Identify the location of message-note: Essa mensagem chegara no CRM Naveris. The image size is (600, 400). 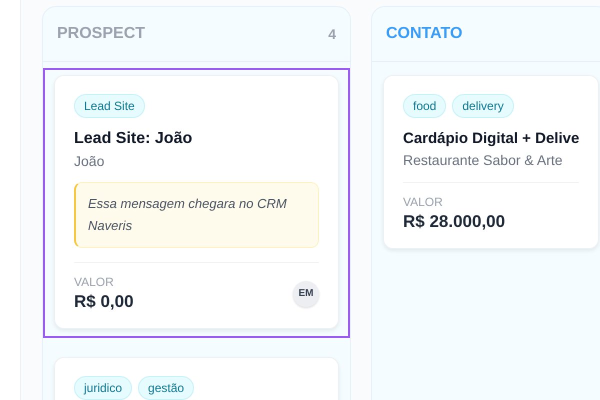
(196, 215).